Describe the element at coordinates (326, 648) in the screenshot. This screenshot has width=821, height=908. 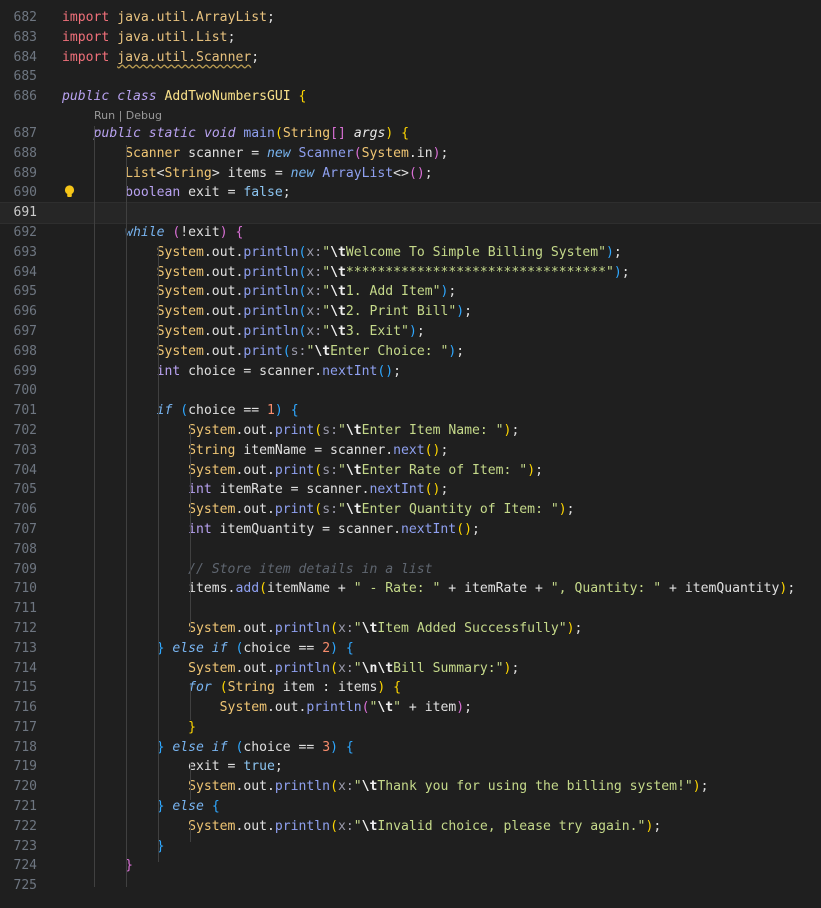
I see `code-token: 2` at that location.